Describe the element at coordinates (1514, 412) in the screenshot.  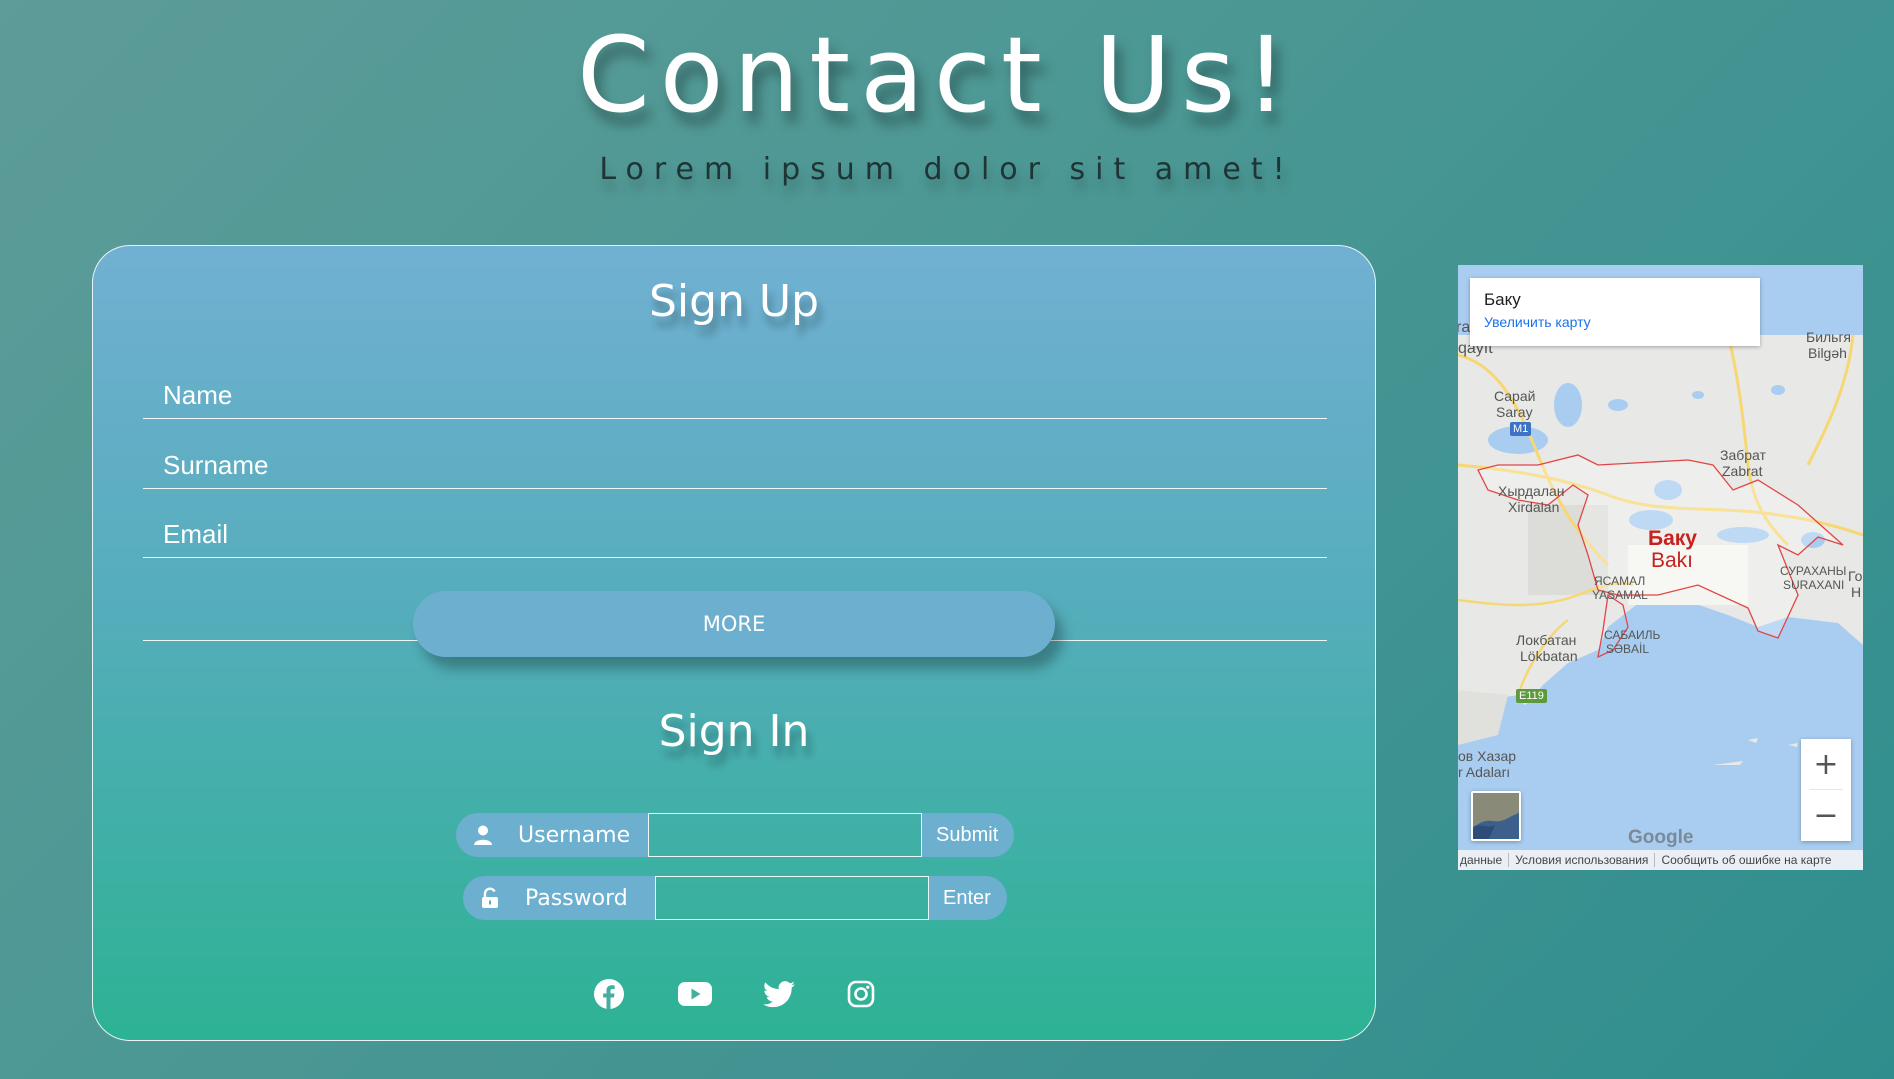
I see `map-label-saray-az: Saray` at that location.